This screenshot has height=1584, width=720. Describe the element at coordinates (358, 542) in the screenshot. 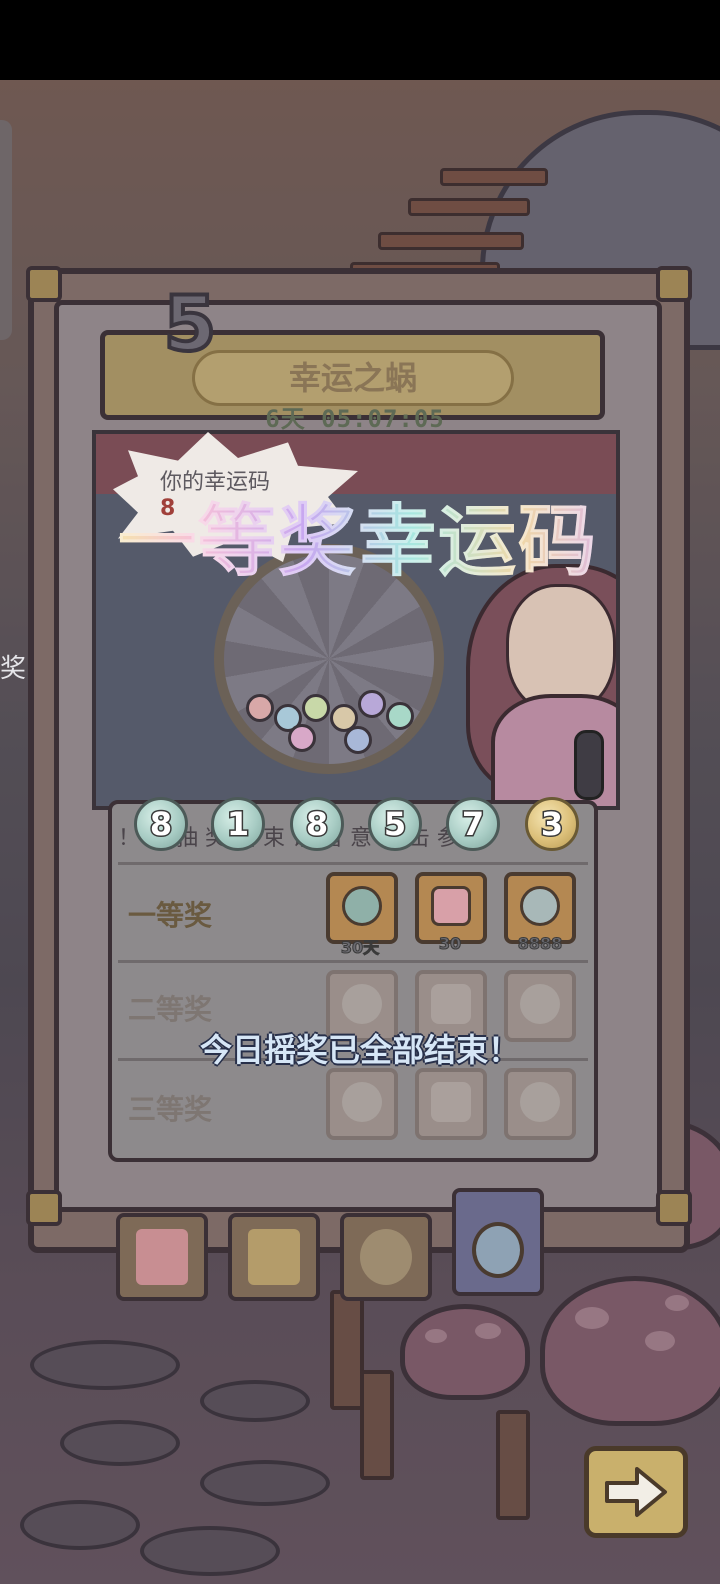

I see `first-prize-code-banner: 一等奖幸运码` at that location.